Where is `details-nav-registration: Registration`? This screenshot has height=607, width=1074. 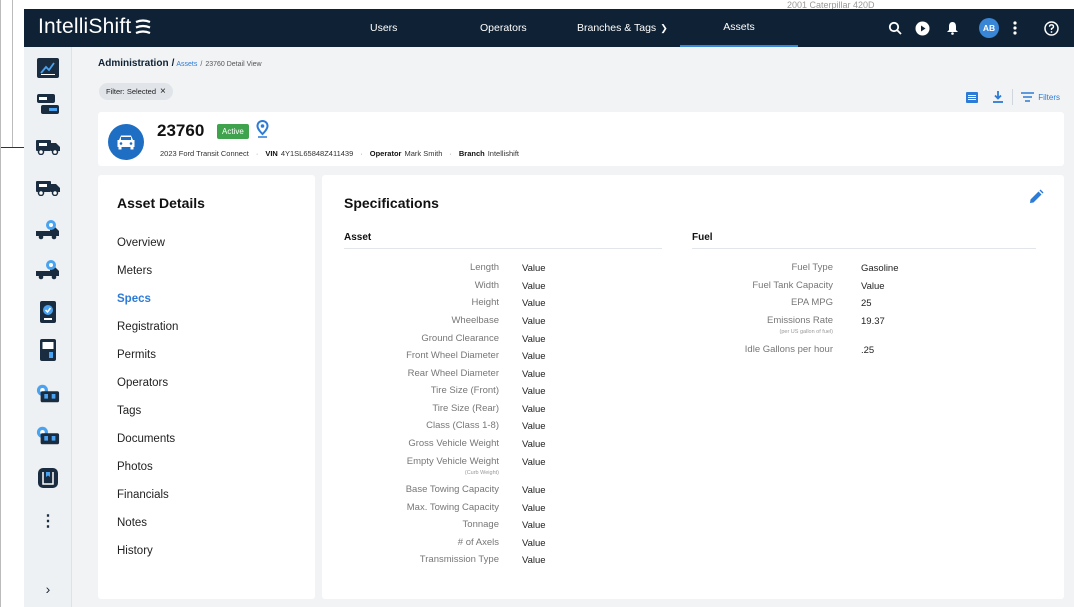 details-nav-registration: Registration is located at coordinates (147, 327).